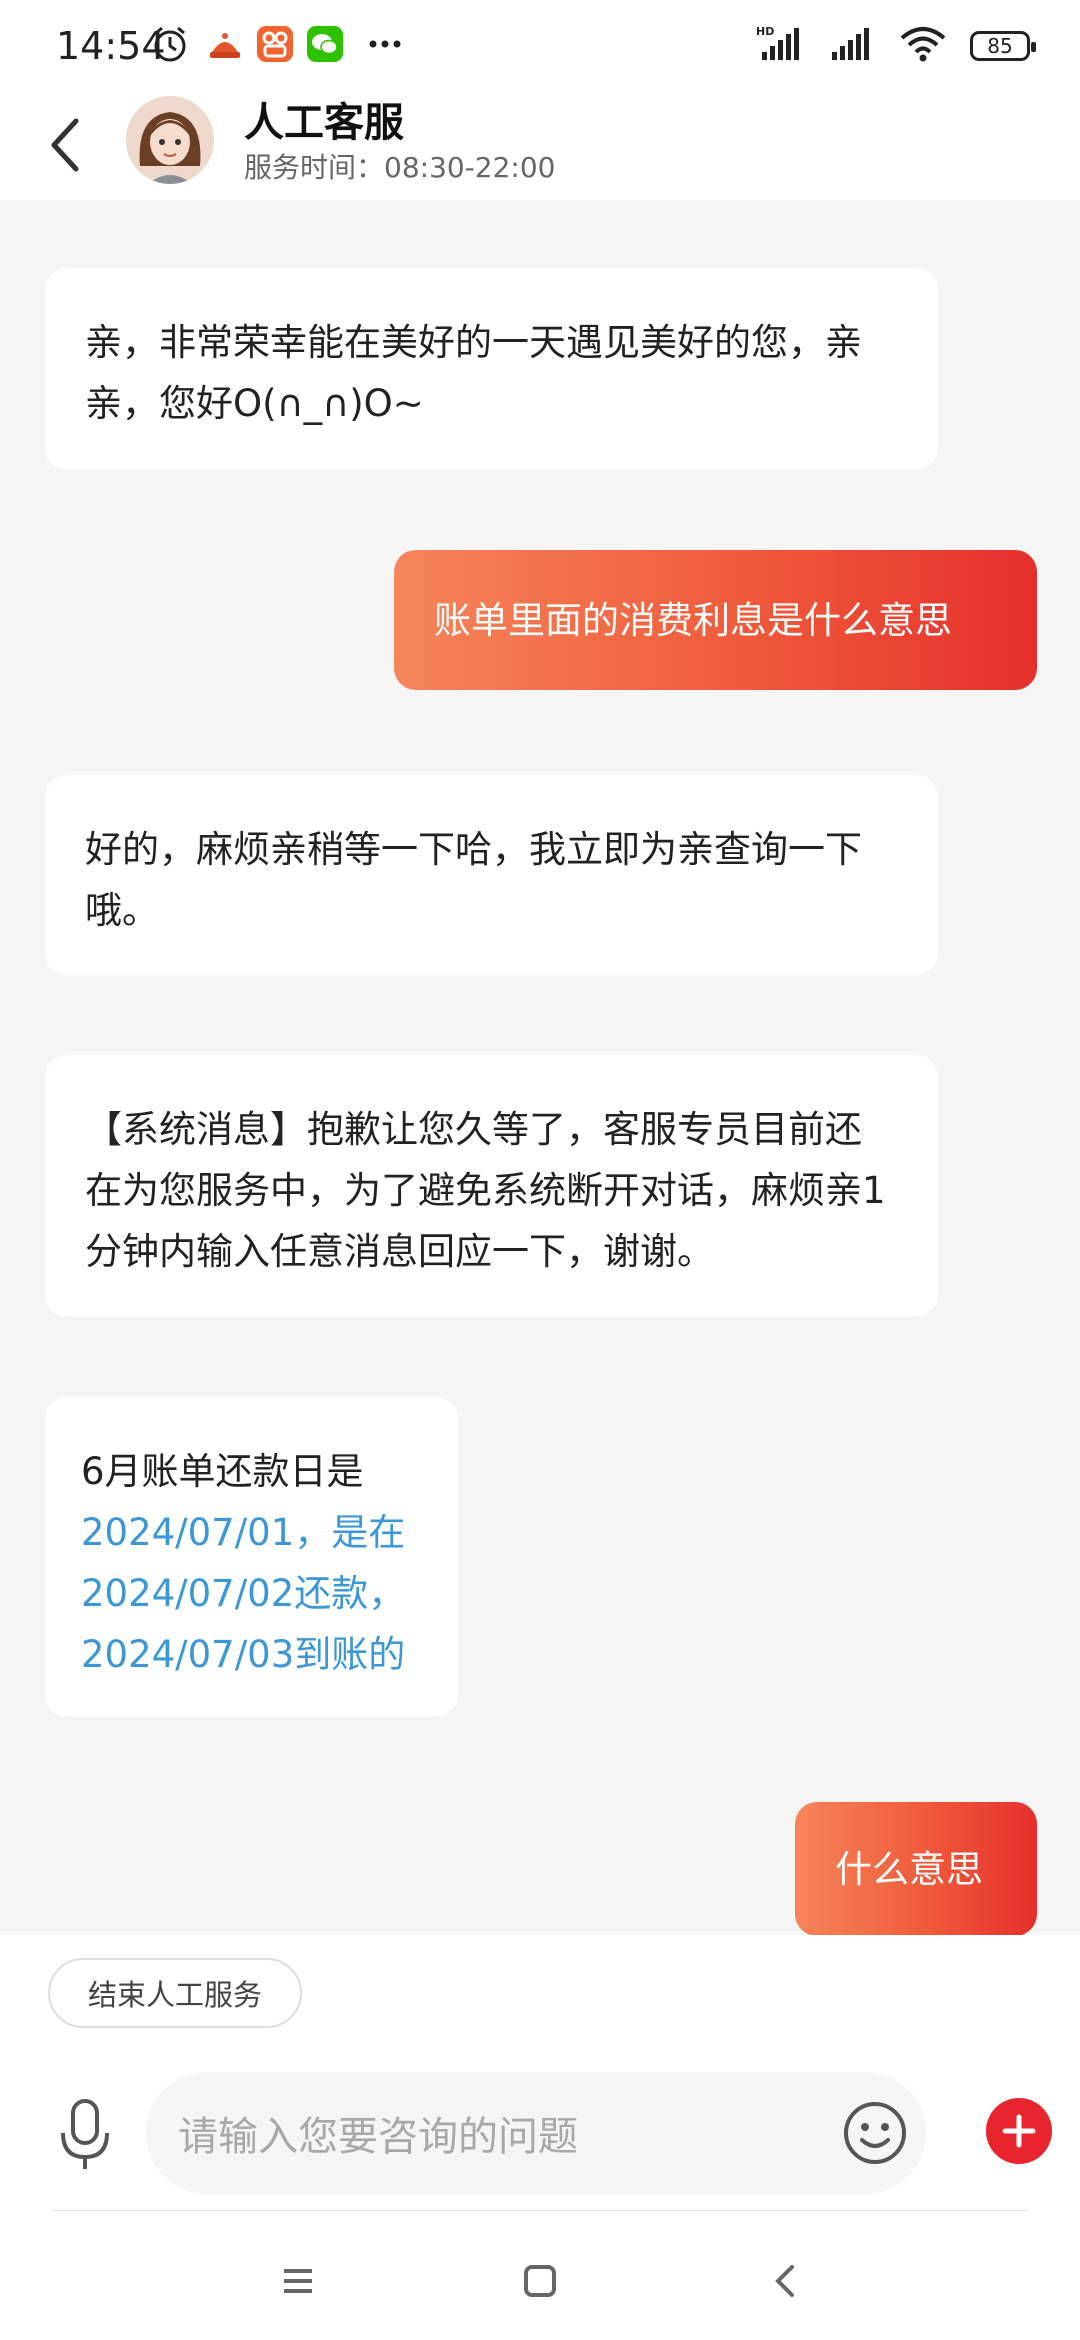 The height and width of the screenshot is (2340, 1080). I want to click on hd-signal-icon: HD, so click(781, 46).